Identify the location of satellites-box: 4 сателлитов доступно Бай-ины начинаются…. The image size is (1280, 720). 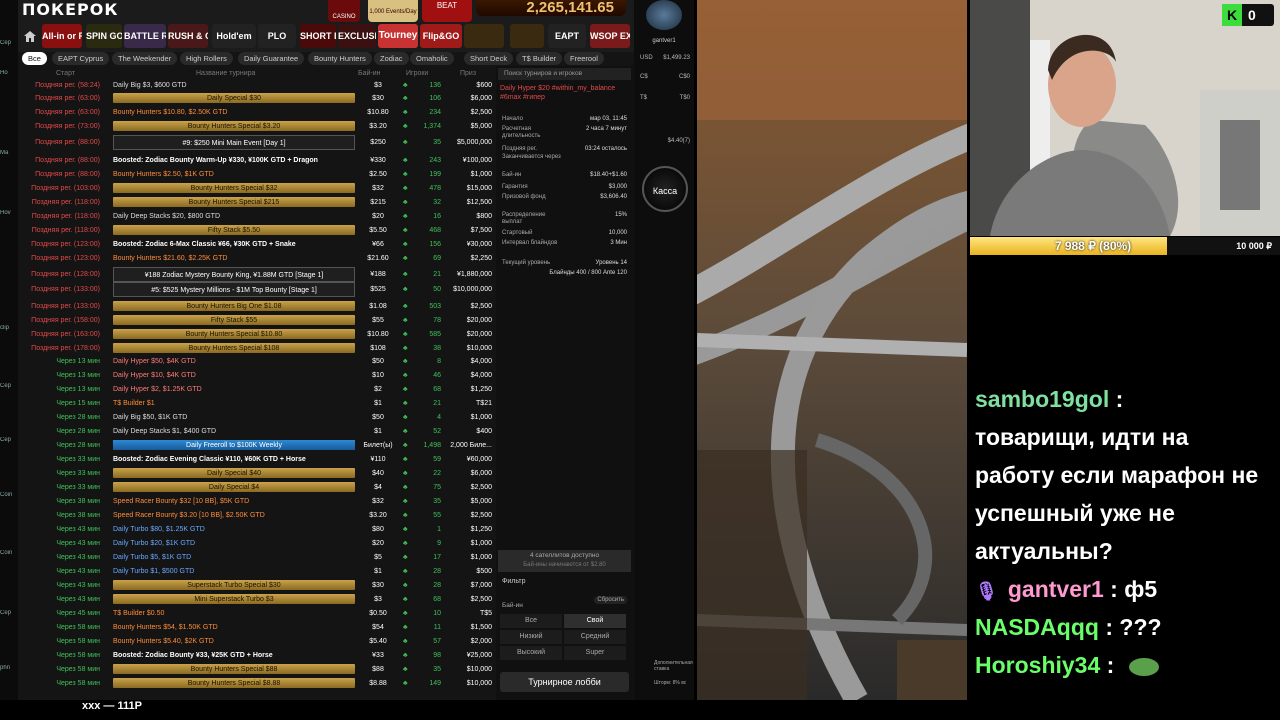
(564, 561).